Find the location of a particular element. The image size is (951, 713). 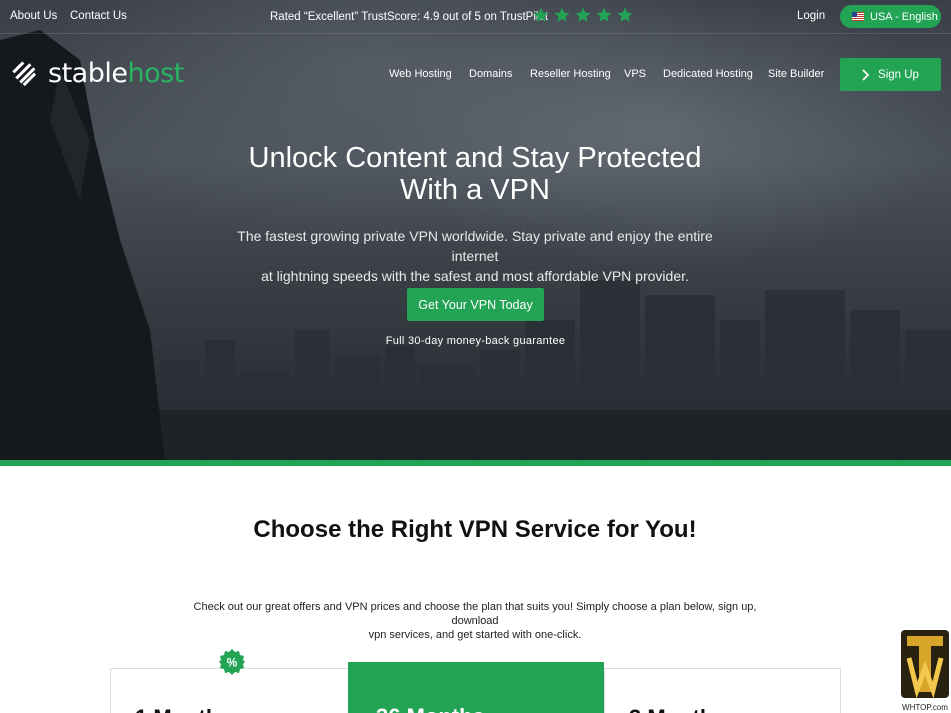

whtop-watermark-logo: WHTOP.com is located at coordinates (925, 671).